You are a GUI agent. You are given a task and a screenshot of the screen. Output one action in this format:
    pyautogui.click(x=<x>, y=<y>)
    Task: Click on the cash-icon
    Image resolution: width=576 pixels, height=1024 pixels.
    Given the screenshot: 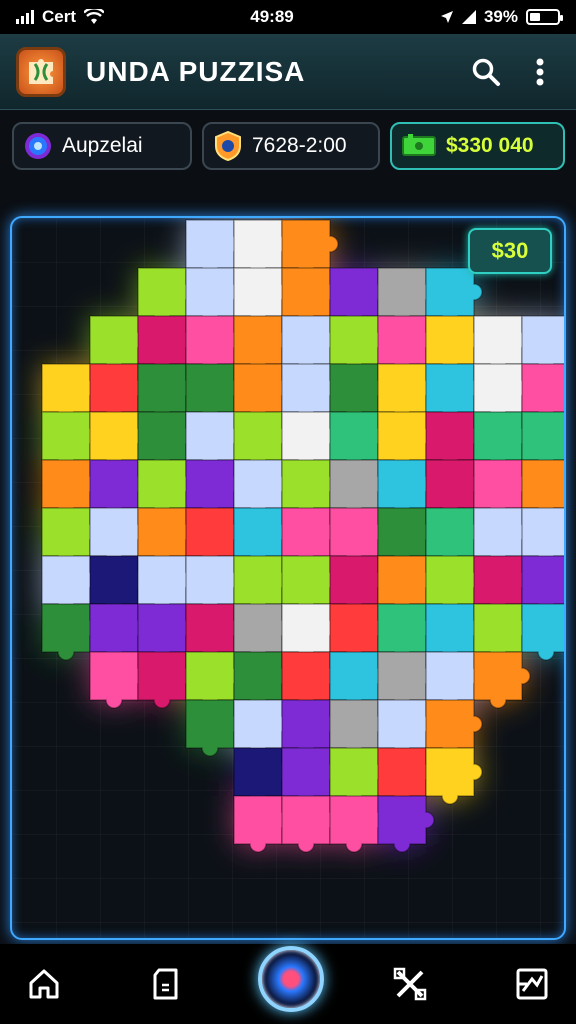 What is the action you would take?
    pyautogui.click(x=419, y=145)
    